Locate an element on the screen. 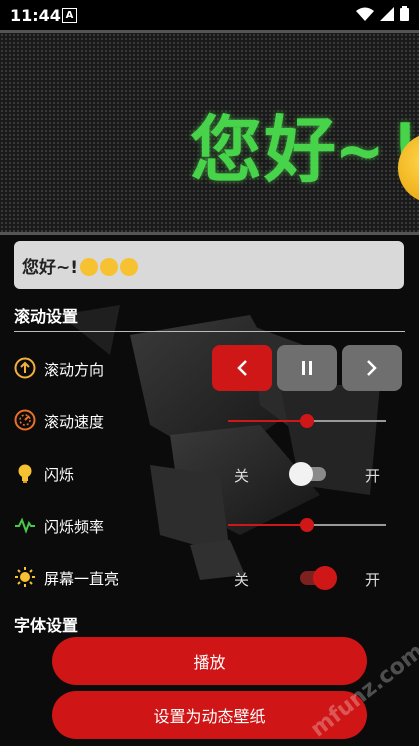 The width and height of the screenshot is (419, 746). lightbulb-icon is located at coordinates (25, 473).